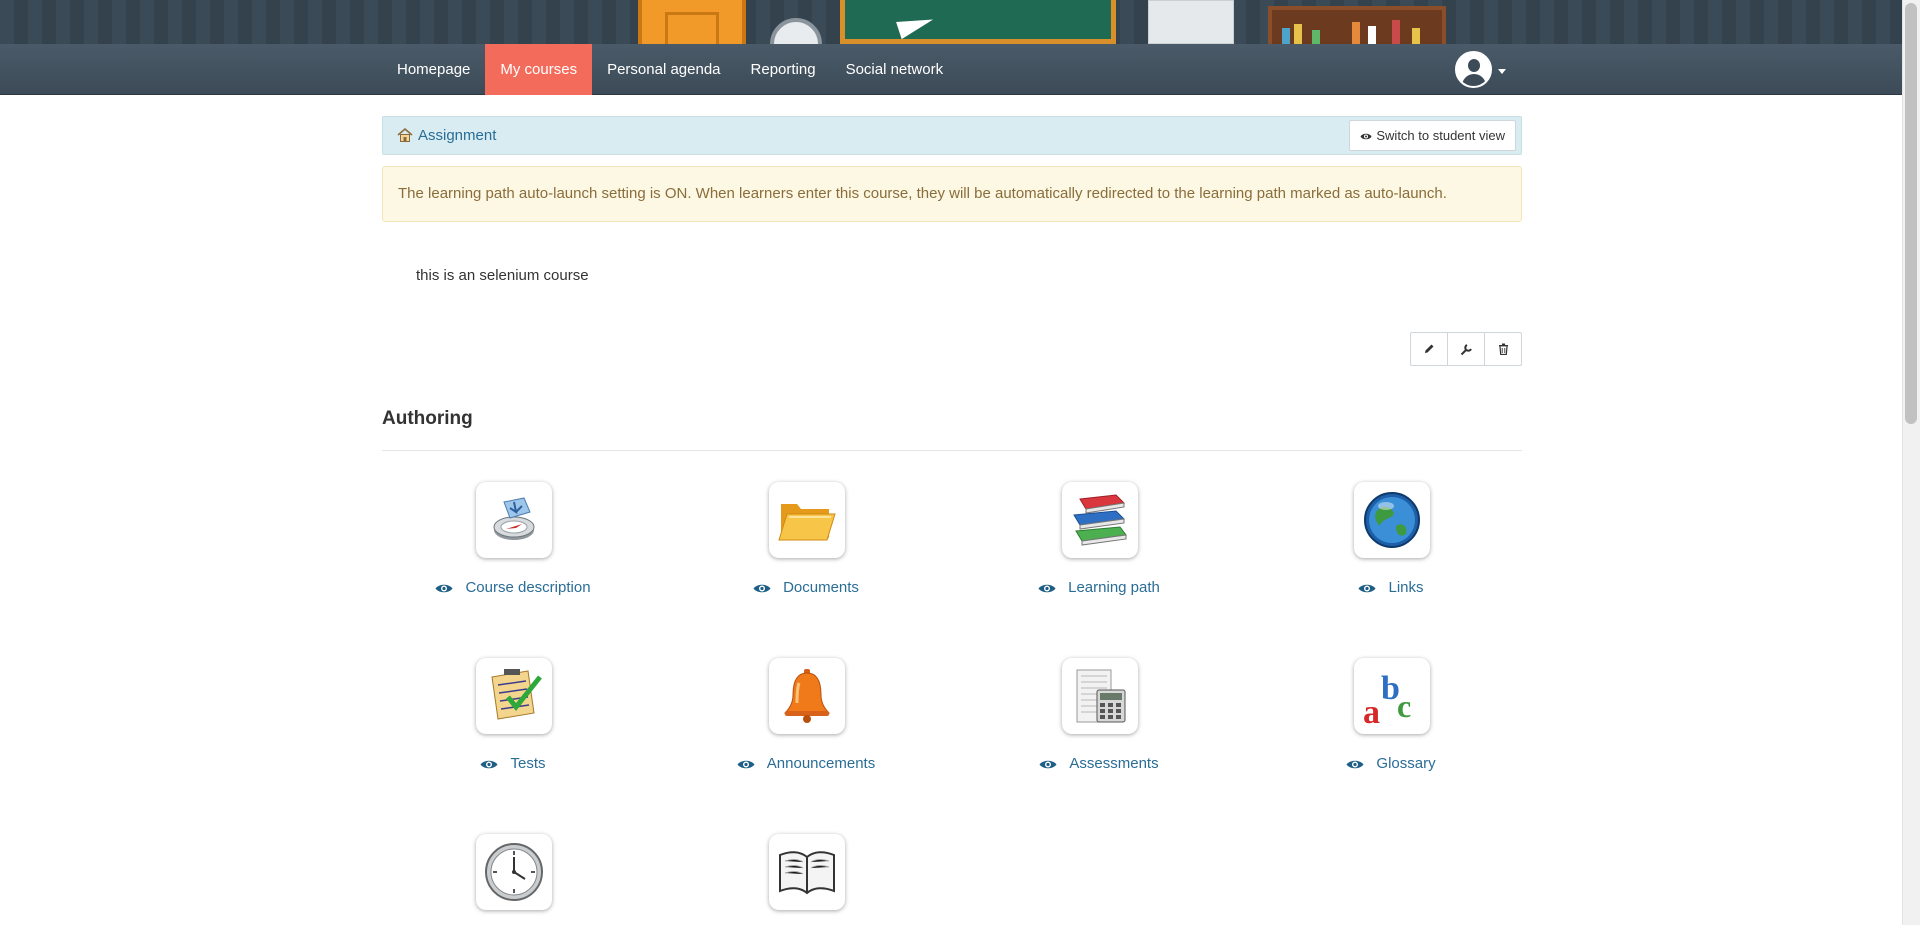 The image size is (1920, 925). What do you see at coordinates (1405, 763) in the screenshot?
I see `tool-label-glossary: Glossary` at bounding box center [1405, 763].